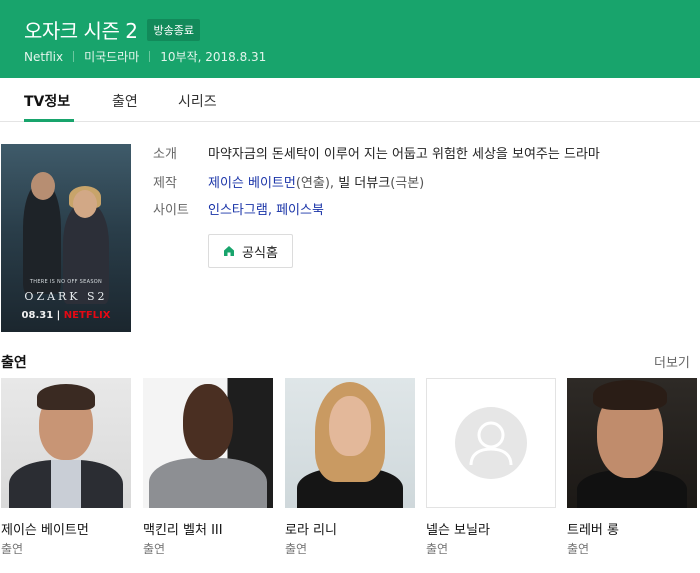 The height and width of the screenshot is (573, 700). I want to click on cast-card: 로라 리니 출연, so click(350, 467).